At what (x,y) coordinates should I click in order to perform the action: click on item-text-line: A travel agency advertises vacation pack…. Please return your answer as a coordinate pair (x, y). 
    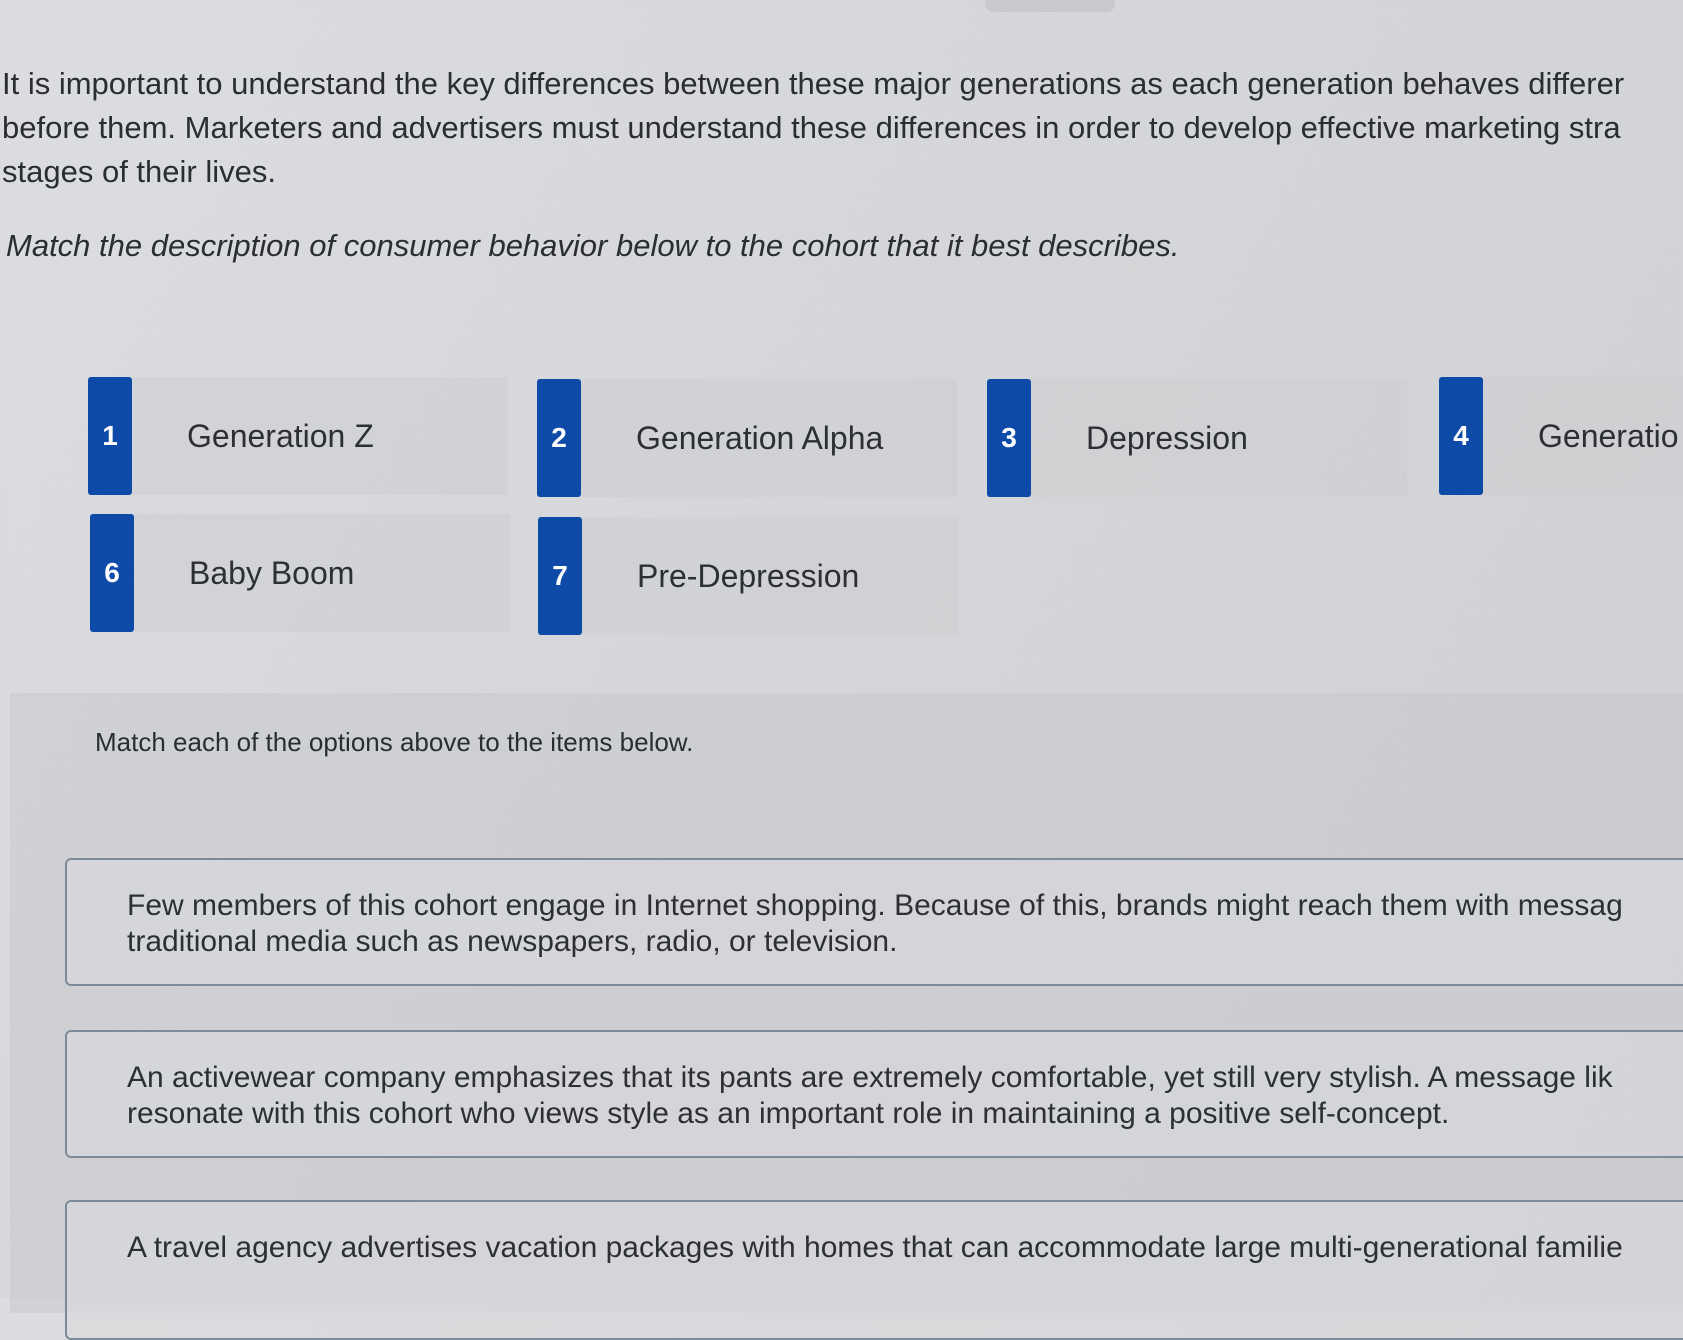
    Looking at the image, I should click on (875, 1247).